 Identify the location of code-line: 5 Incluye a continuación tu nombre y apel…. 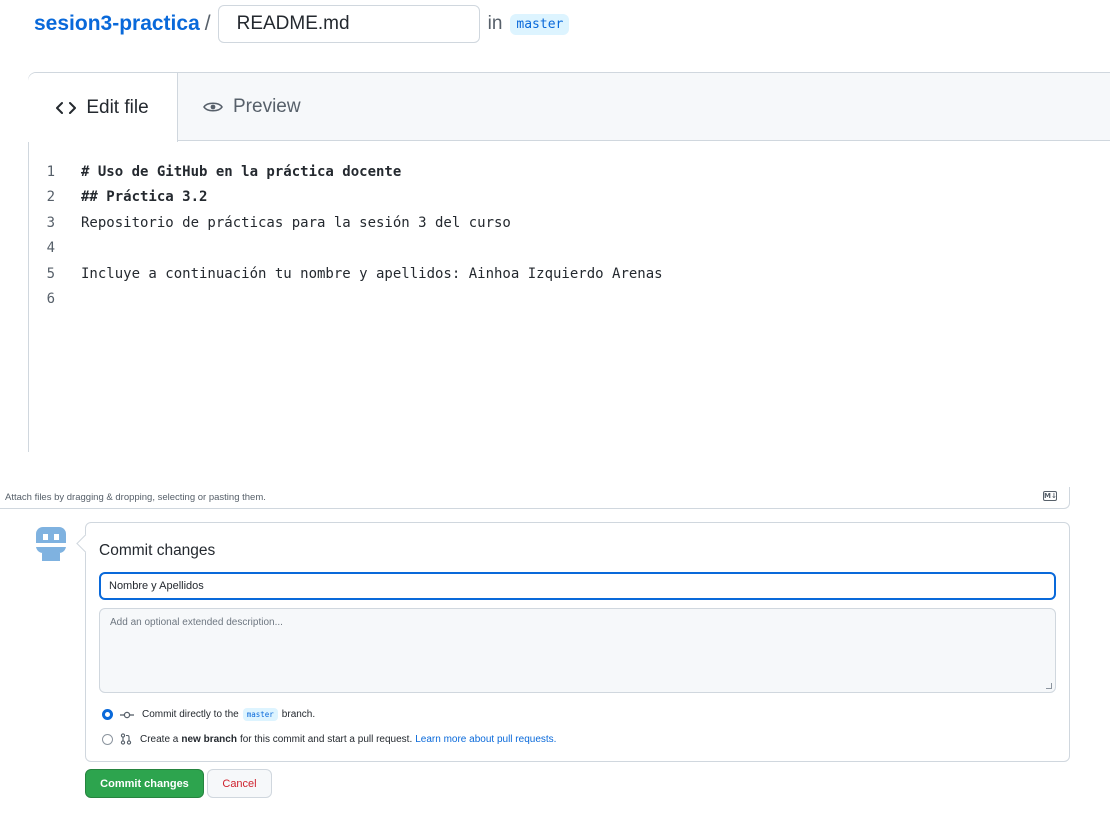
(346, 274).